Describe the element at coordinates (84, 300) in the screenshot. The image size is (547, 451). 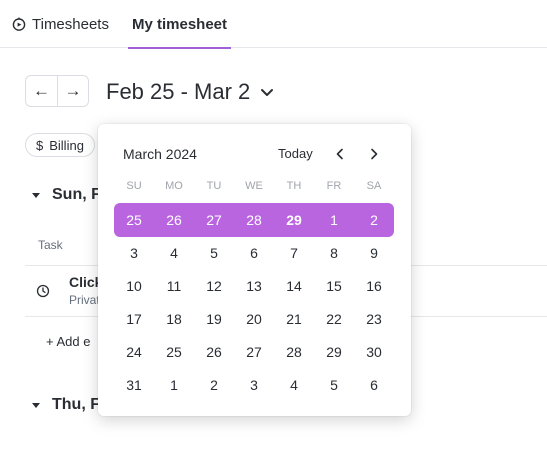
I see `time-entry-subtitle: Privat` at that location.